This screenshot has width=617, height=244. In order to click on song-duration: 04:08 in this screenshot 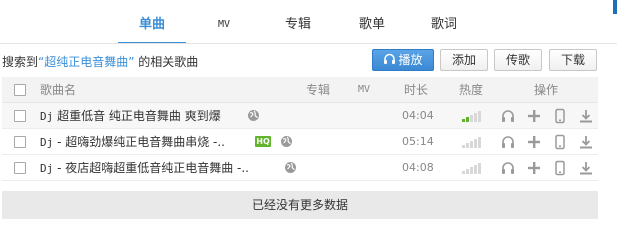, I will do `click(418, 167)`.